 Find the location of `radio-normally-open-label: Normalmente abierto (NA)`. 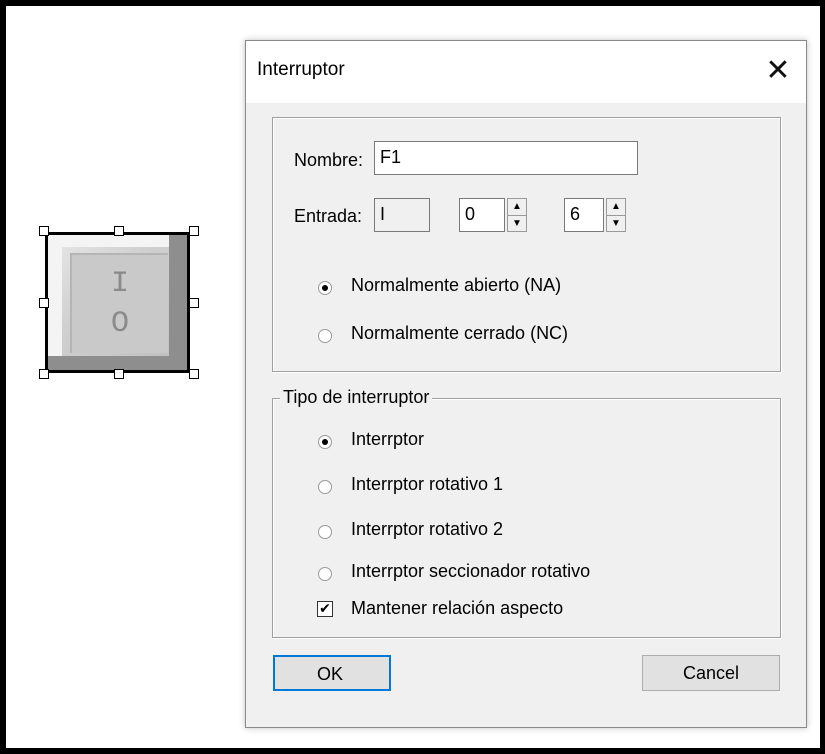

radio-normally-open-label: Normalmente abierto (NA) is located at coordinates (456, 285).